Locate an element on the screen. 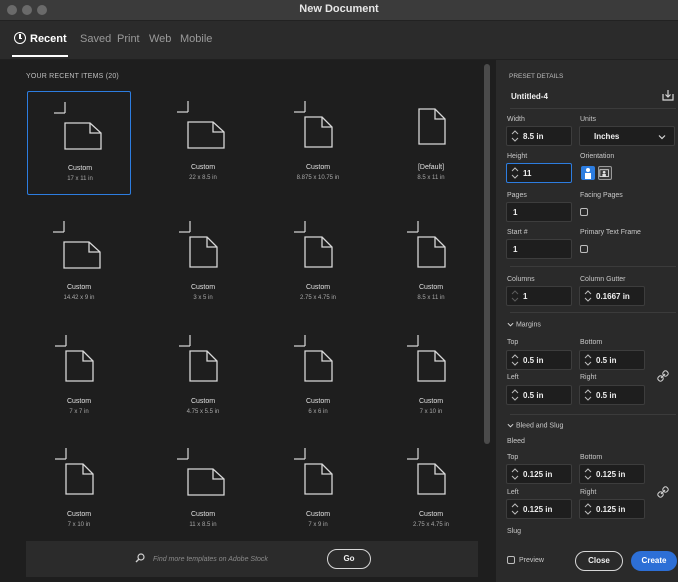  primary-text-frame-checkbox is located at coordinates (584, 249).